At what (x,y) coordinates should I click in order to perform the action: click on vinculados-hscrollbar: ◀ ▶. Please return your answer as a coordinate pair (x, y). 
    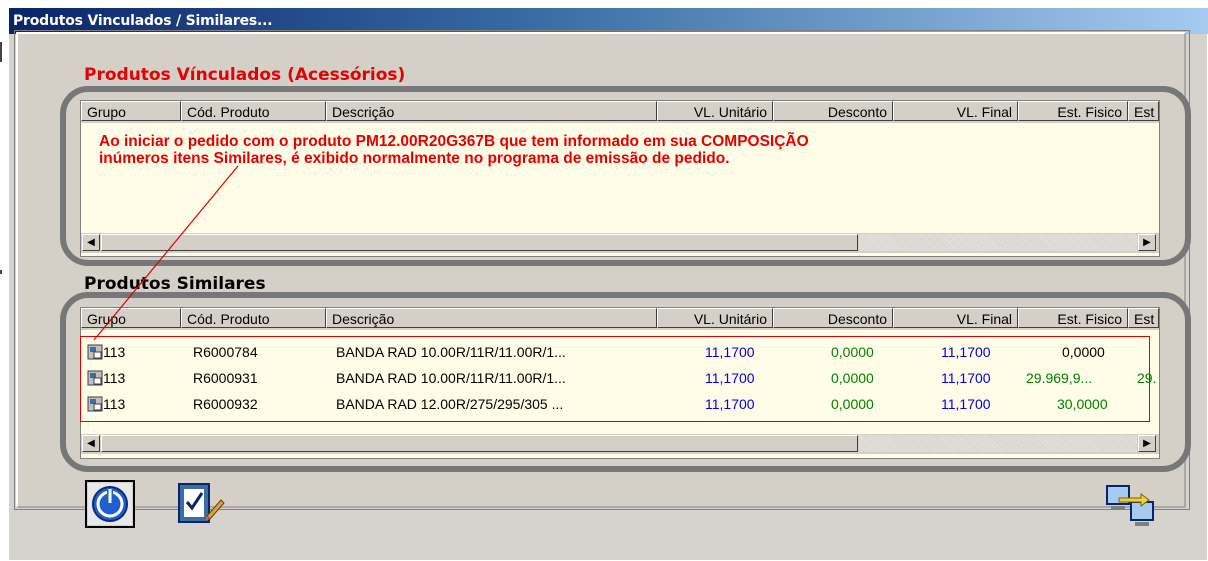
    Looking at the image, I should click on (620, 243).